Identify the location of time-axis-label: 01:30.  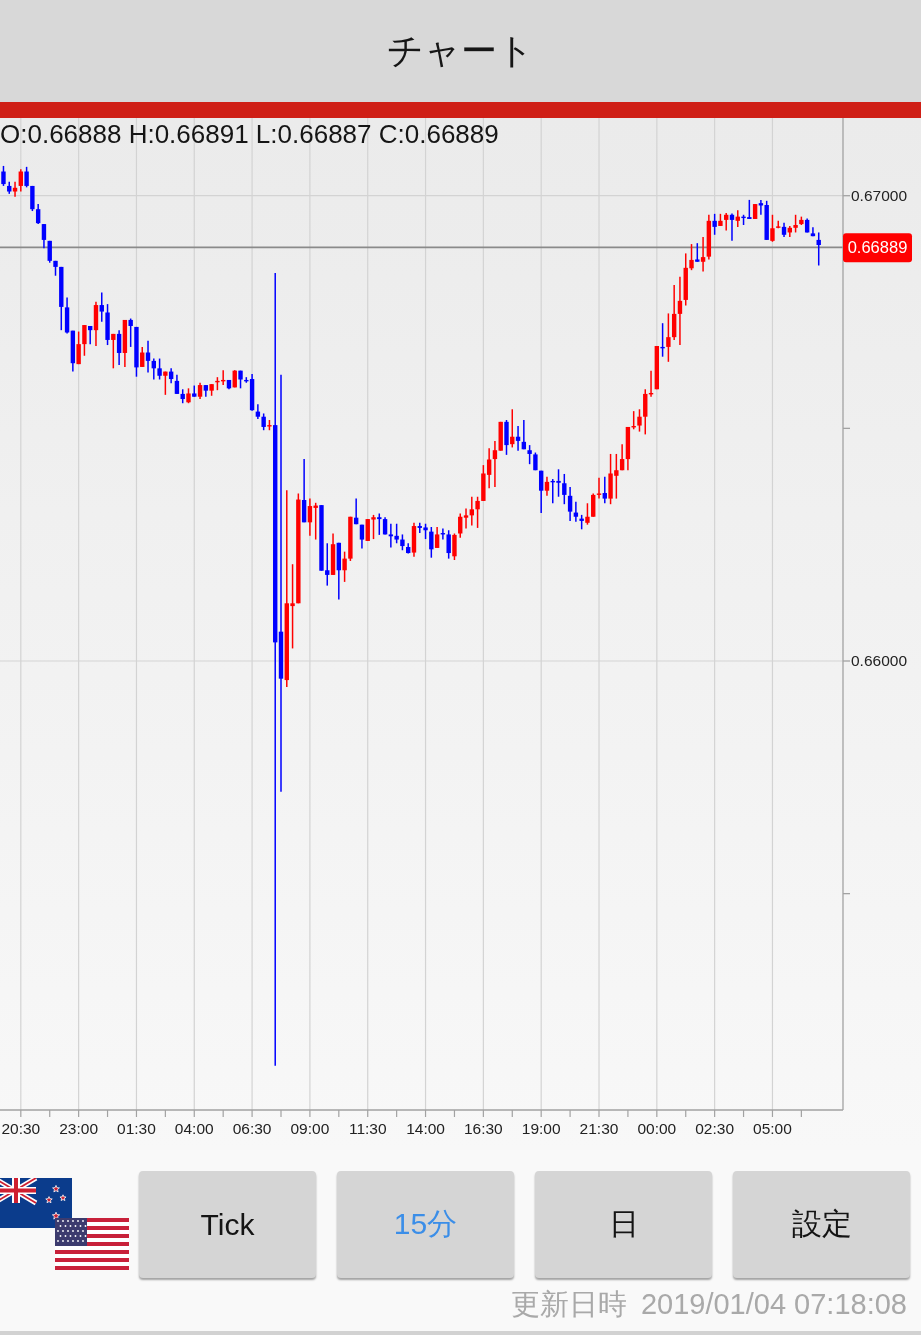
(136, 1128).